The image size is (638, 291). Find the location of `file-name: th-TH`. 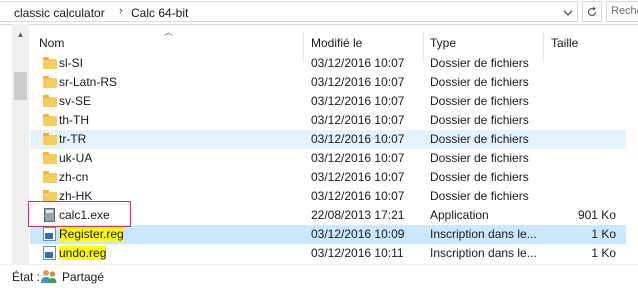

file-name: th-TH is located at coordinates (74, 120).